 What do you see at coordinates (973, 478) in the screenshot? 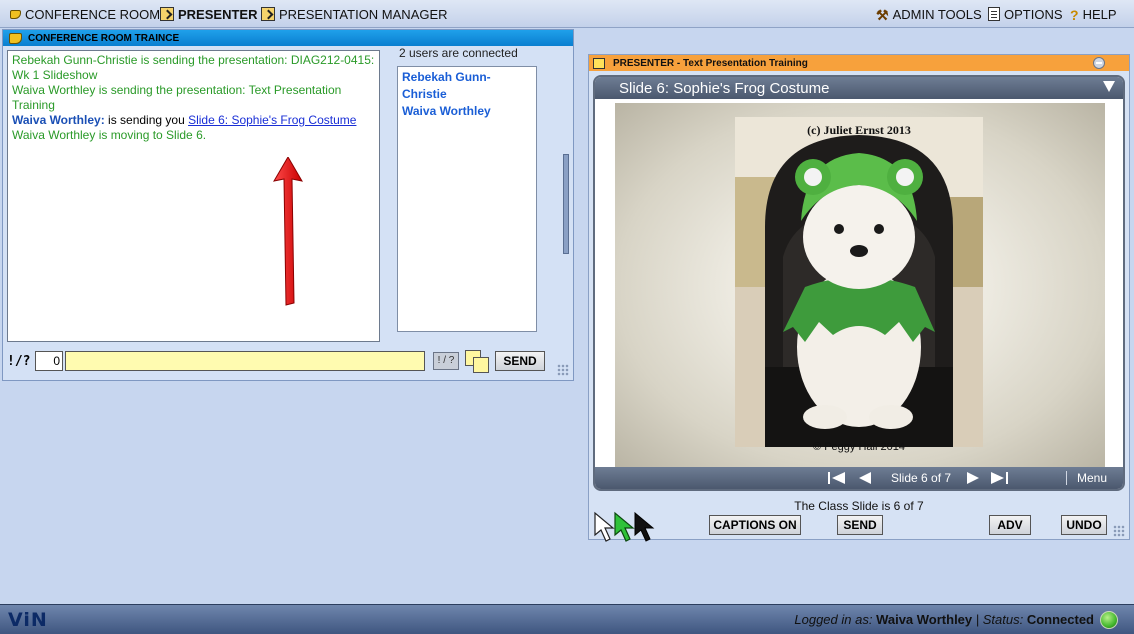
I see `next-slide-icon` at bounding box center [973, 478].